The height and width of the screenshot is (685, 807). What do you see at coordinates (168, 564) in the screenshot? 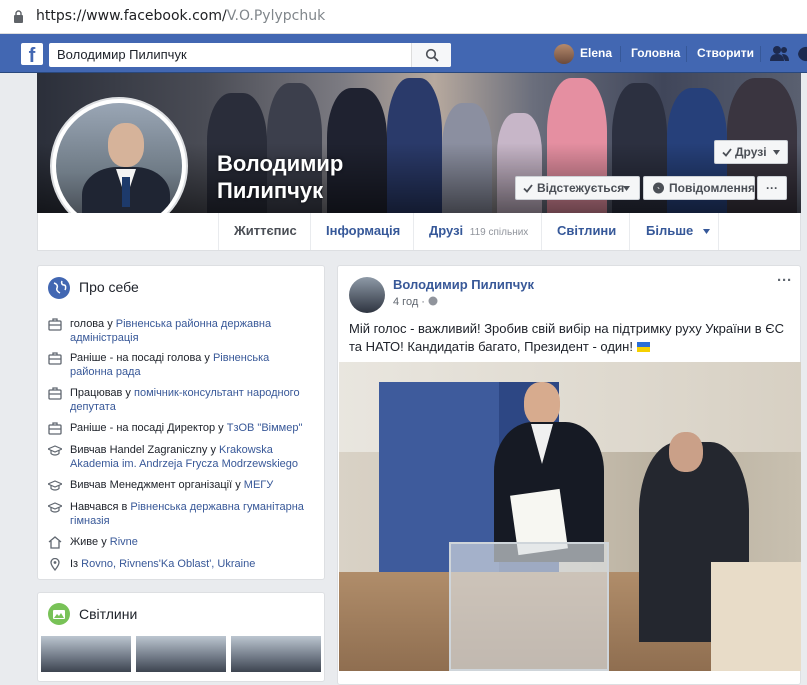
I see `intro-link: Rovno, Rivnens'Ka Oblast', Ukraine` at bounding box center [168, 564].